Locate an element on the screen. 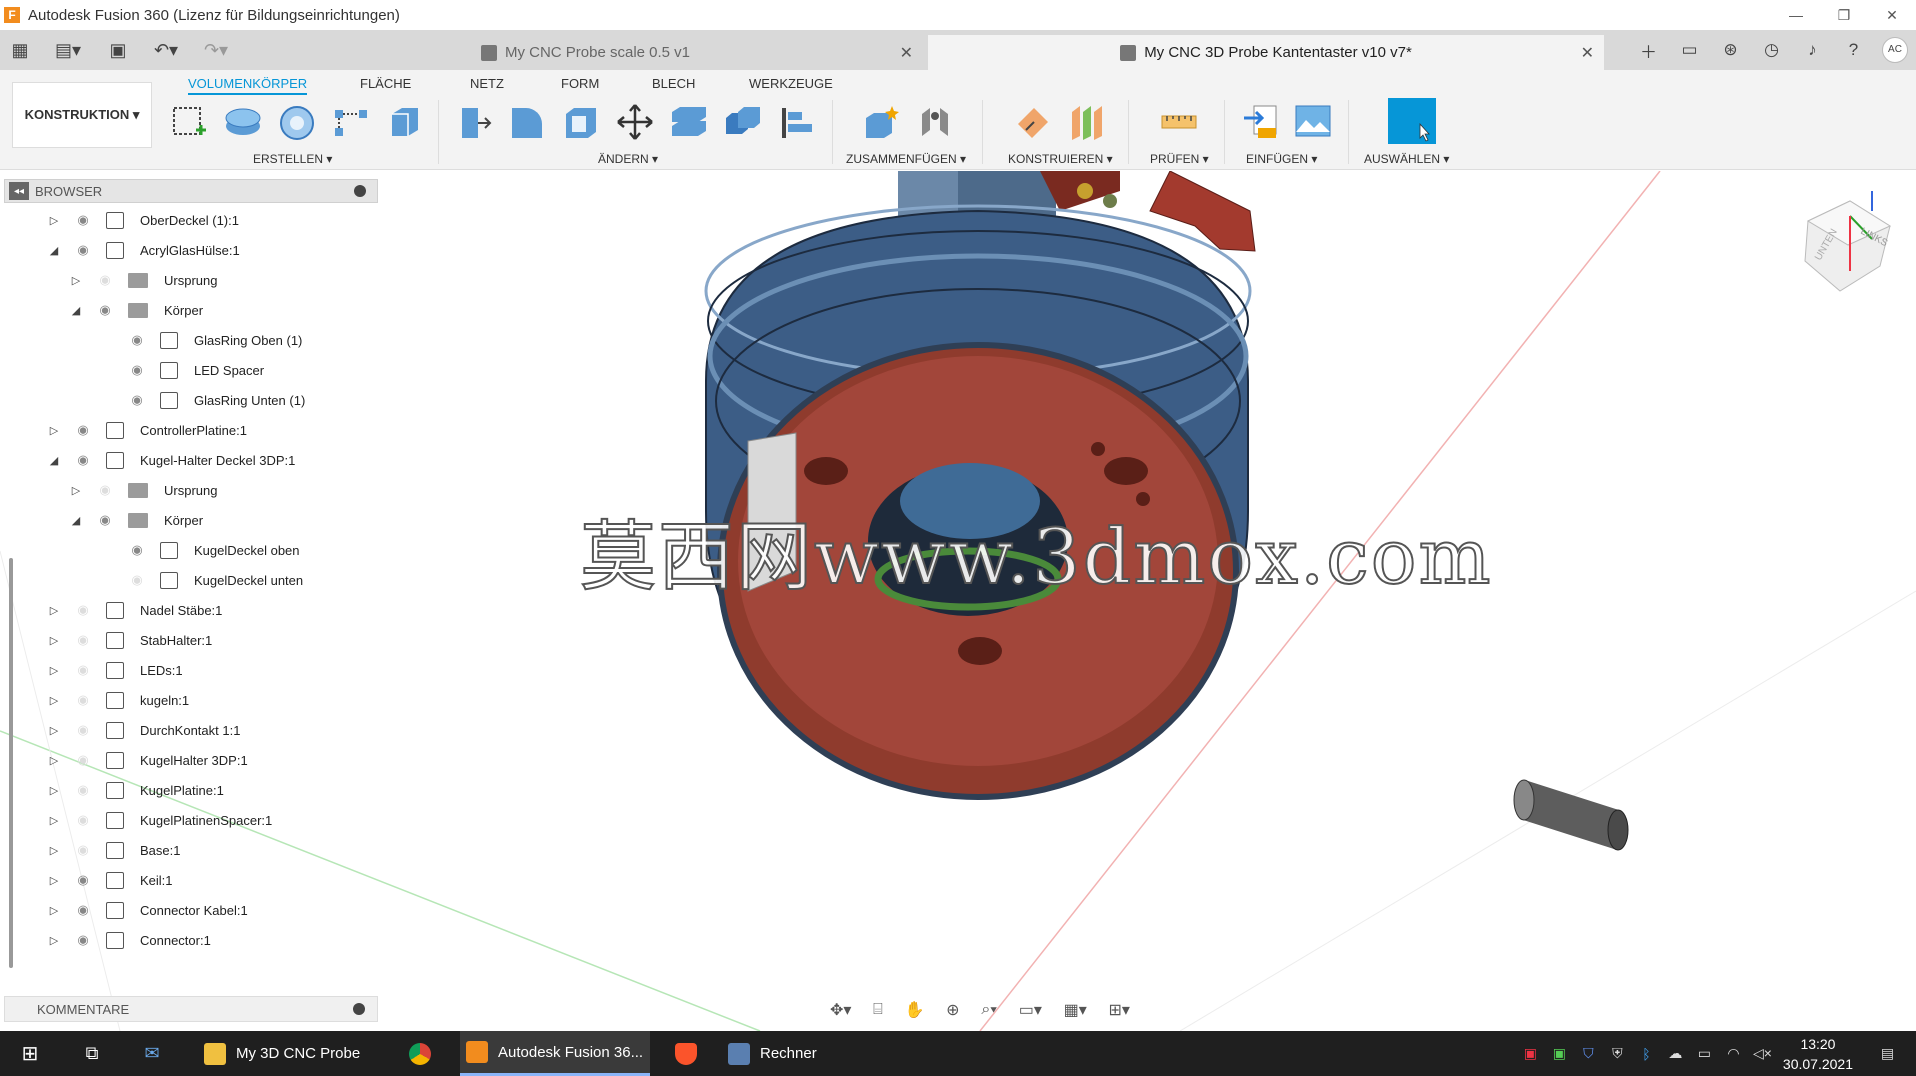  viewcube: LINKS UNTEN is located at coordinates (1848, 241).